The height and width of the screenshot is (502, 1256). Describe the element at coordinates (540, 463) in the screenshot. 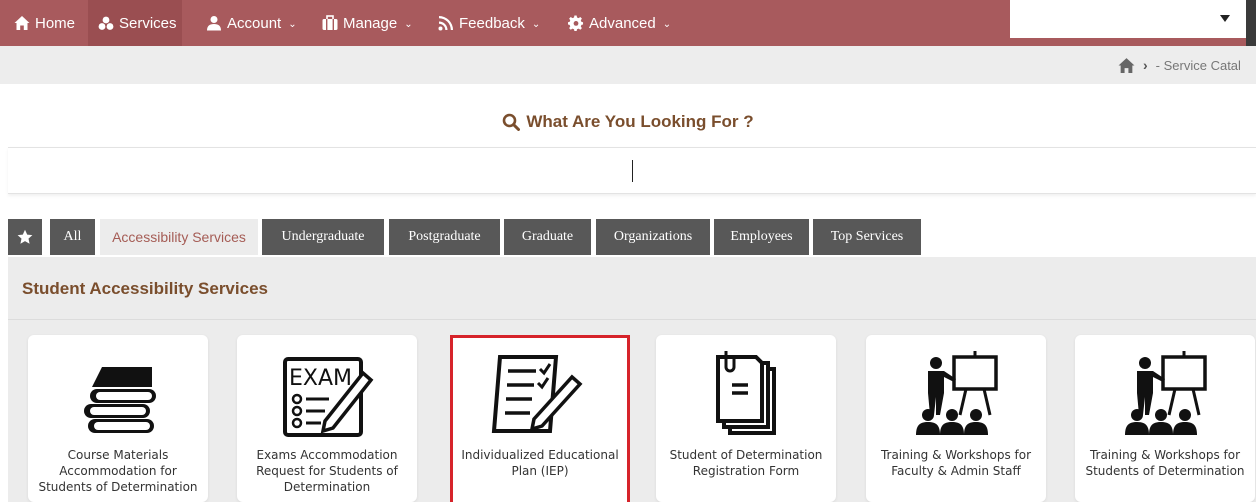

I see `card-label: Individualized Educational Plan (IEP)` at that location.